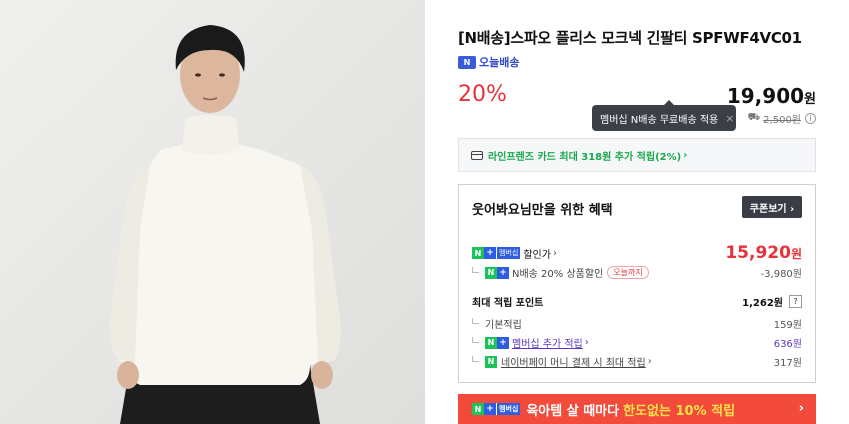 The width and height of the screenshot is (849, 424). I want to click on shipping-fee-original: 2,500원, so click(782, 120).